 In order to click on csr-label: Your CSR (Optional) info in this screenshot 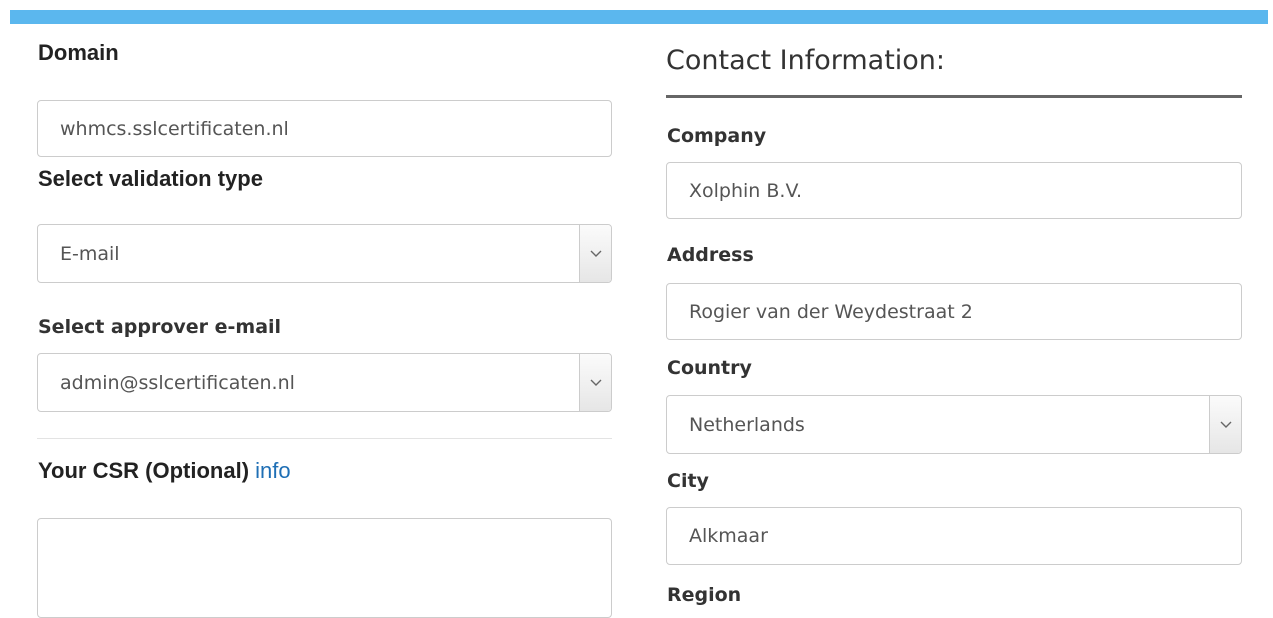, I will do `click(164, 471)`.